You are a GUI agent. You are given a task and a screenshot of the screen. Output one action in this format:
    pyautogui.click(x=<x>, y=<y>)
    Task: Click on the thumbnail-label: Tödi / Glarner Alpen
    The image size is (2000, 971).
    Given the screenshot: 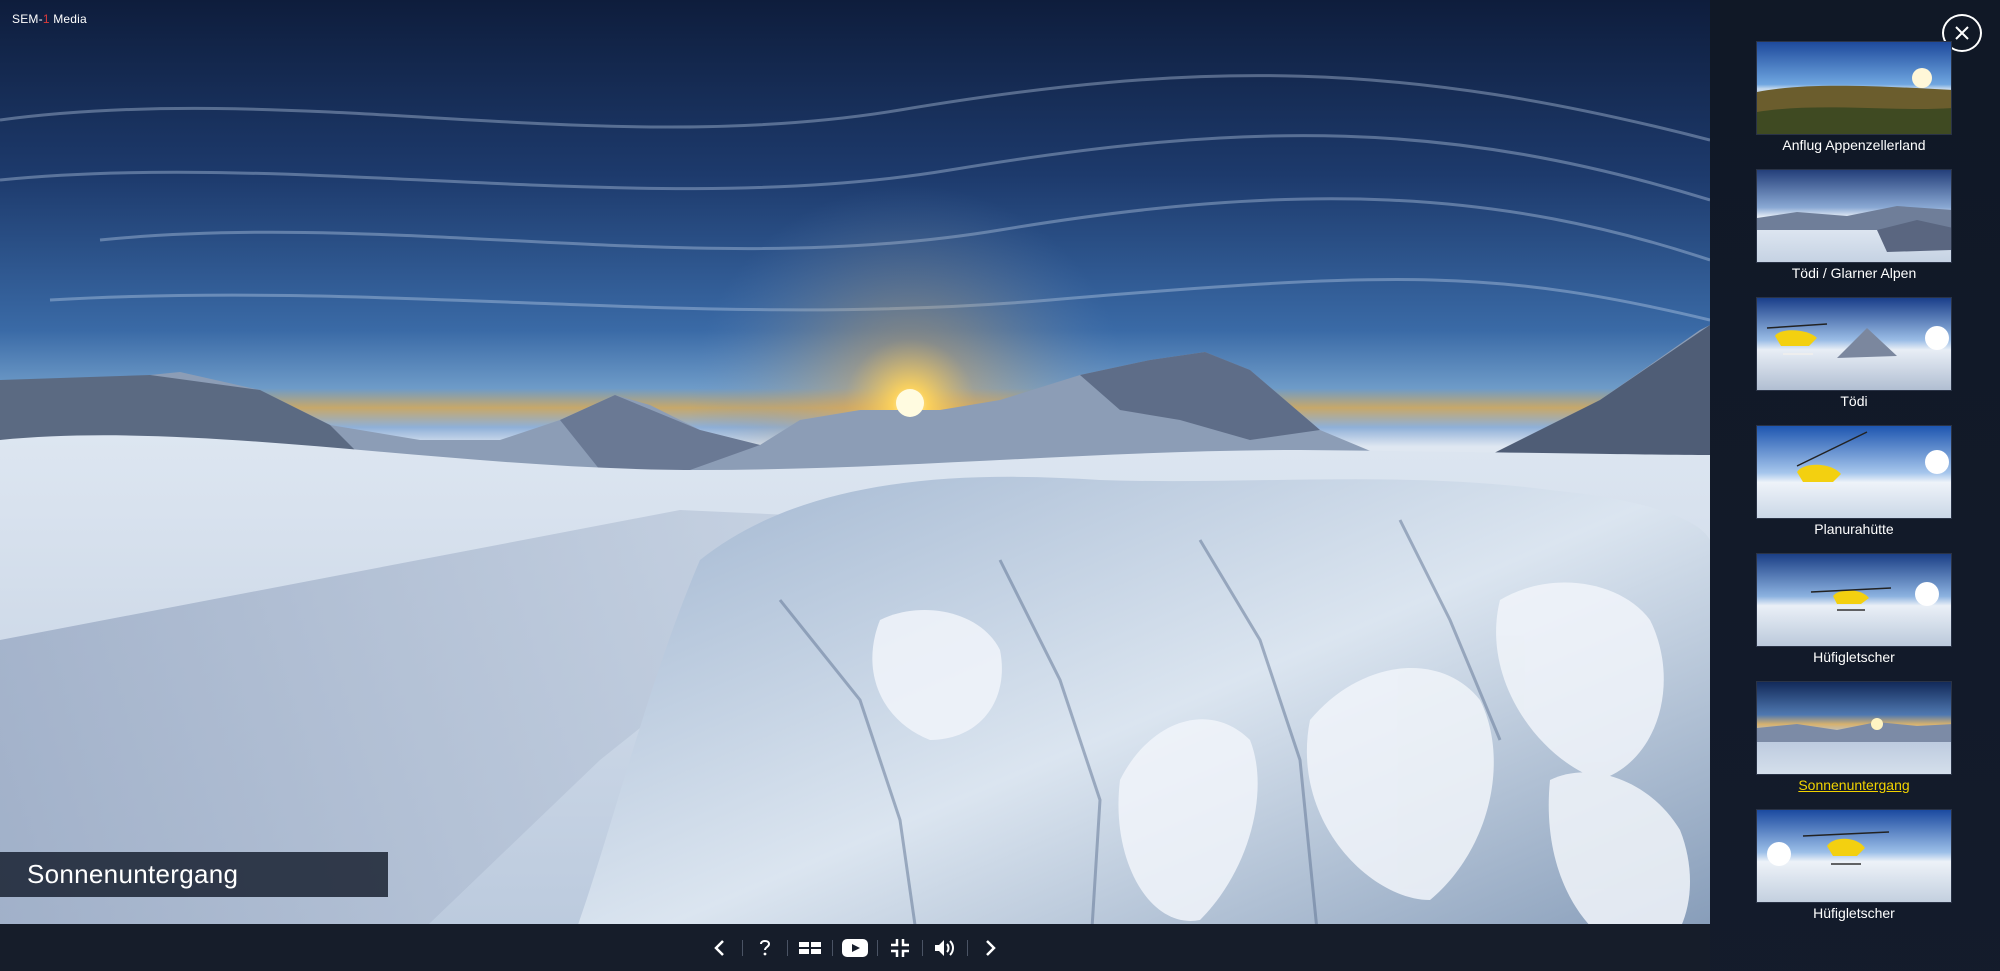 What is the action you would take?
    pyautogui.click(x=1854, y=273)
    